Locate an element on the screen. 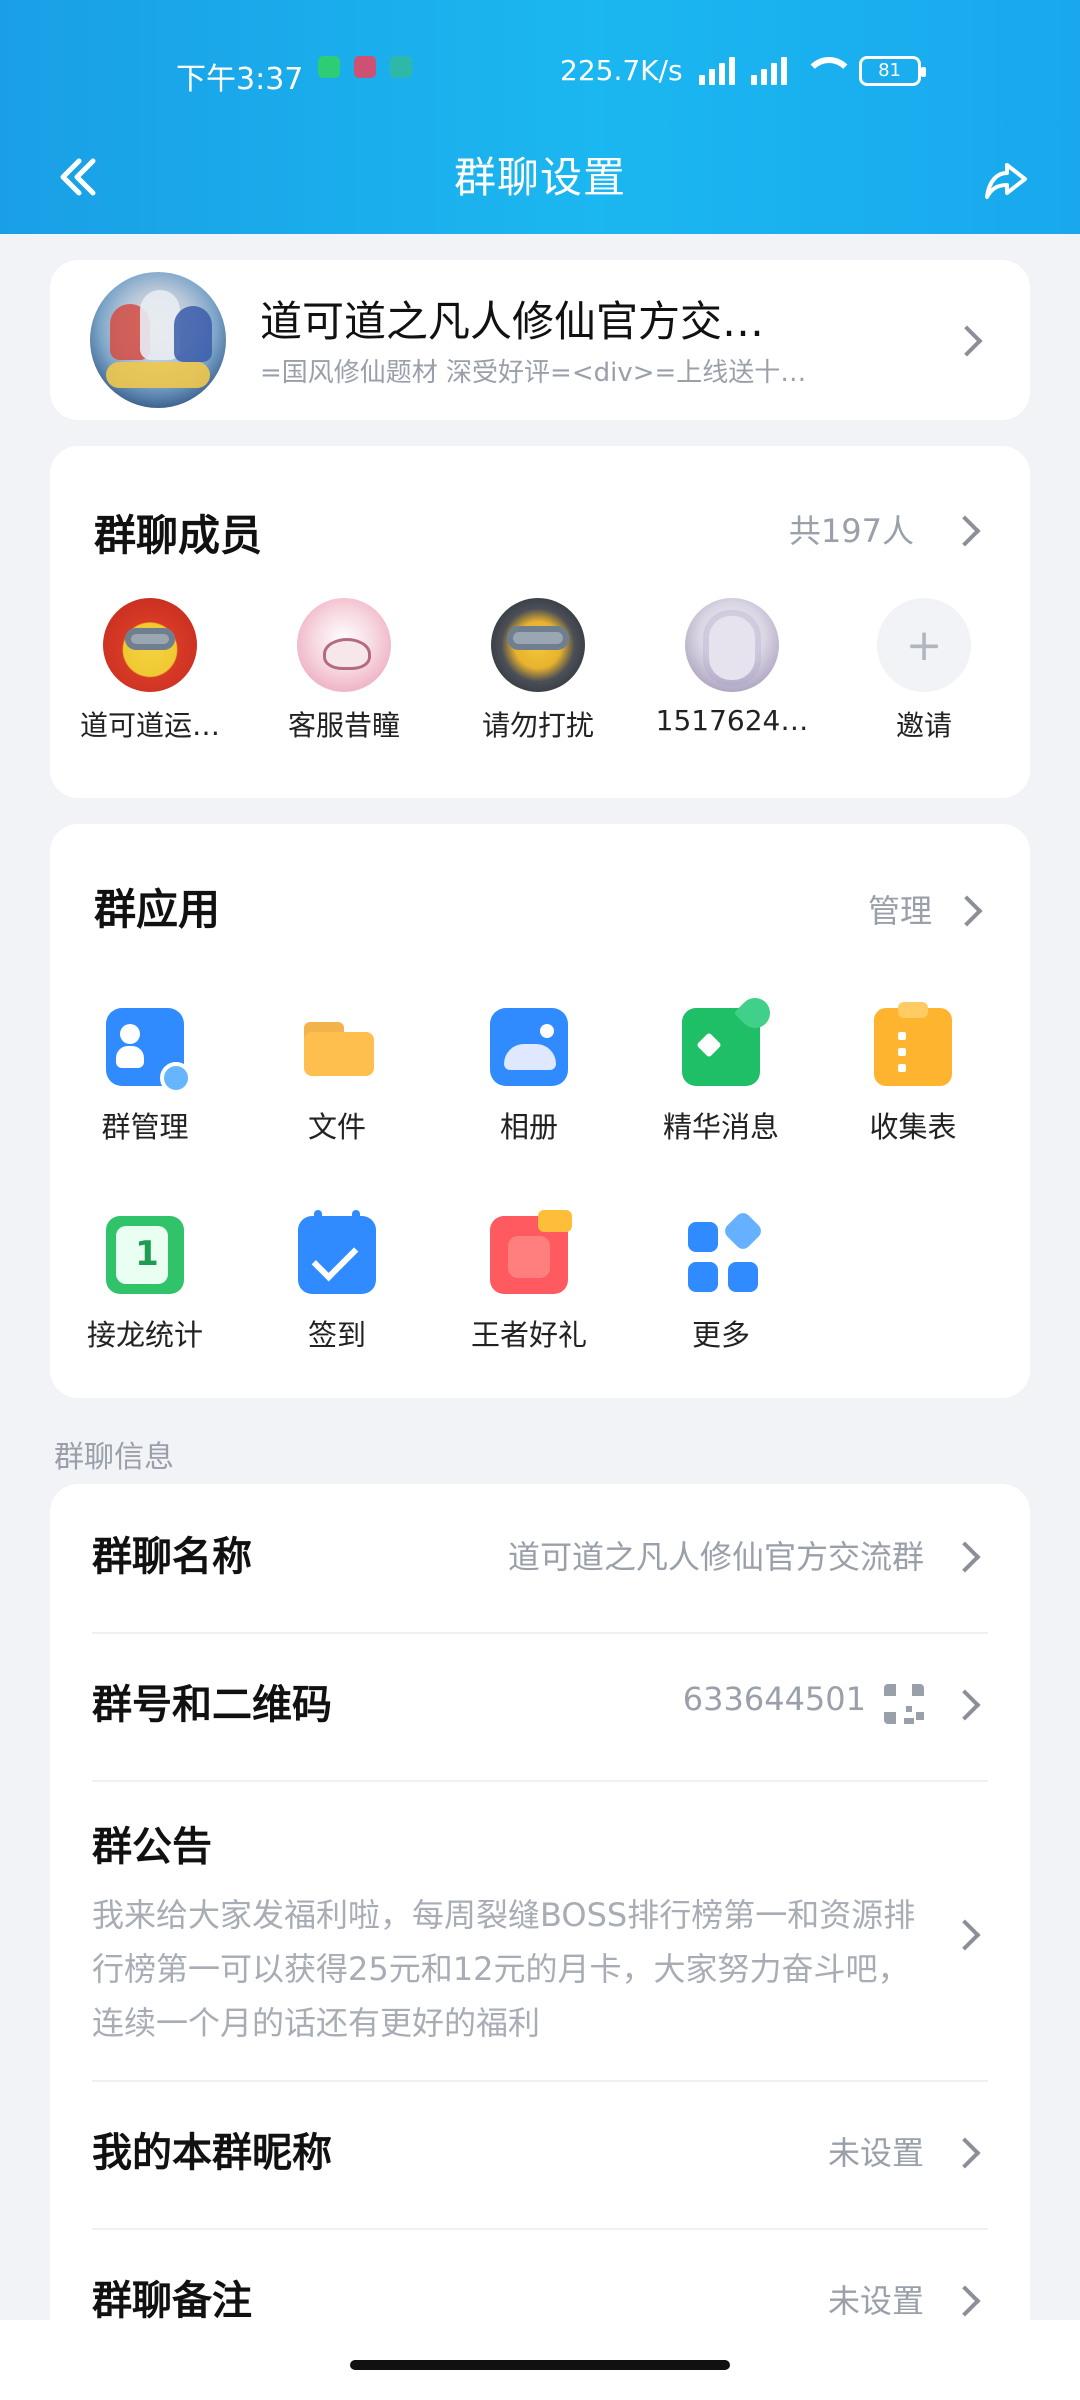 The width and height of the screenshot is (1080, 2400). app-label: 接龙统计 is located at coordinates (144, 1335).